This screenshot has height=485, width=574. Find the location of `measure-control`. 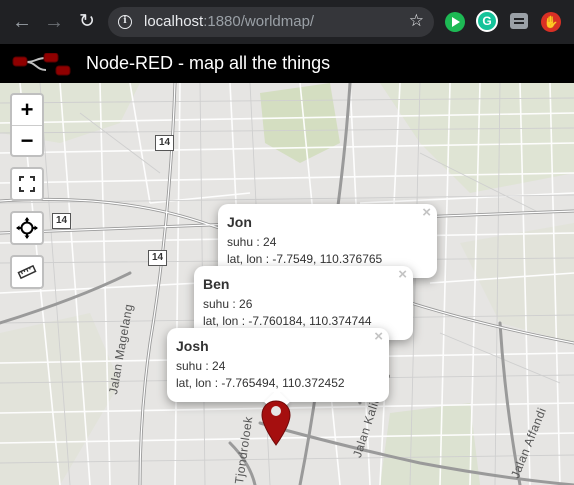

measure-control is located at coordinates (27, 272).